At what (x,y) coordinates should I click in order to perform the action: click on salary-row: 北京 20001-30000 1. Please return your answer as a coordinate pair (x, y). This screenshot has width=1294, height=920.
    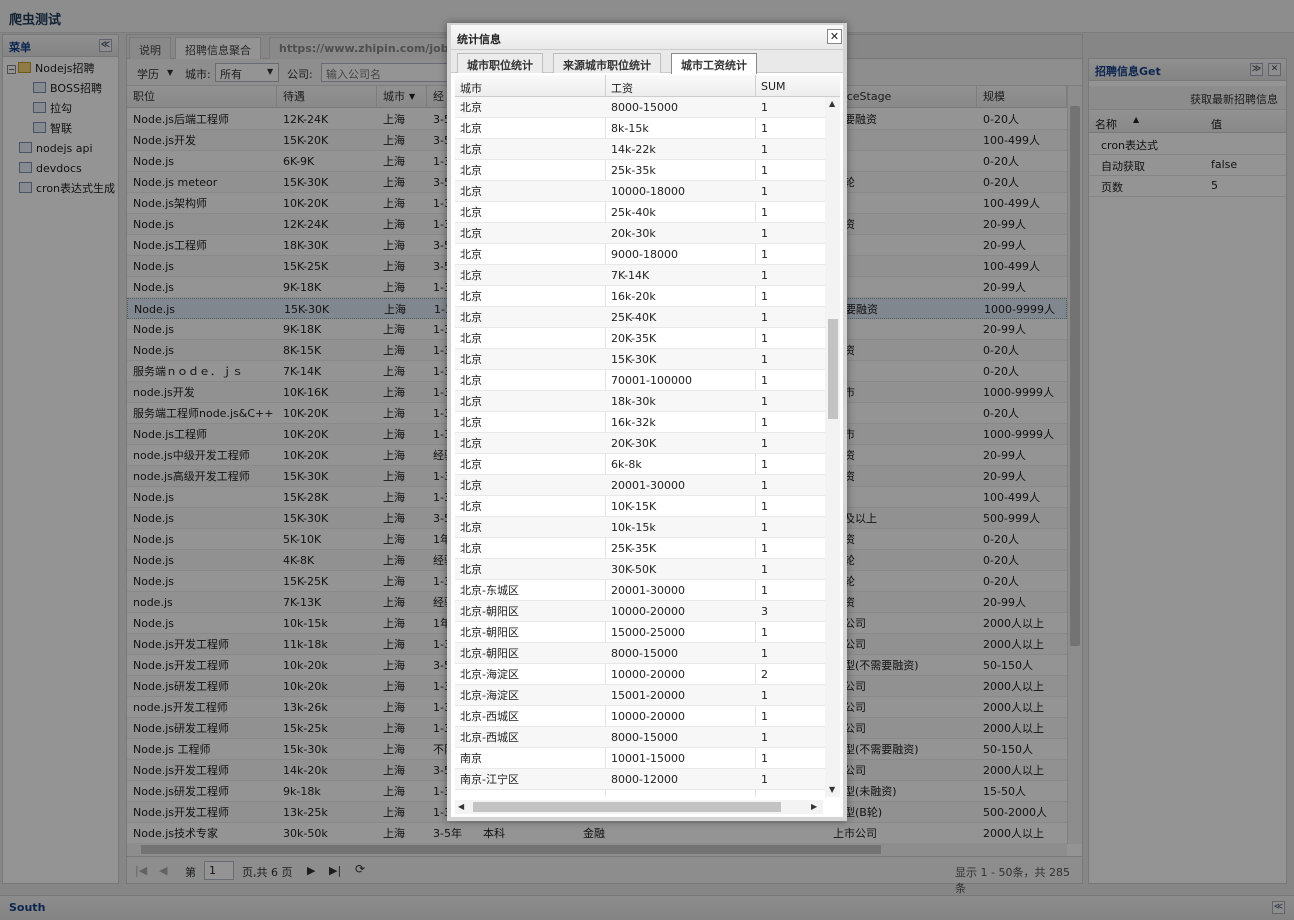
    Looking at the image, I should click on (640, 485).